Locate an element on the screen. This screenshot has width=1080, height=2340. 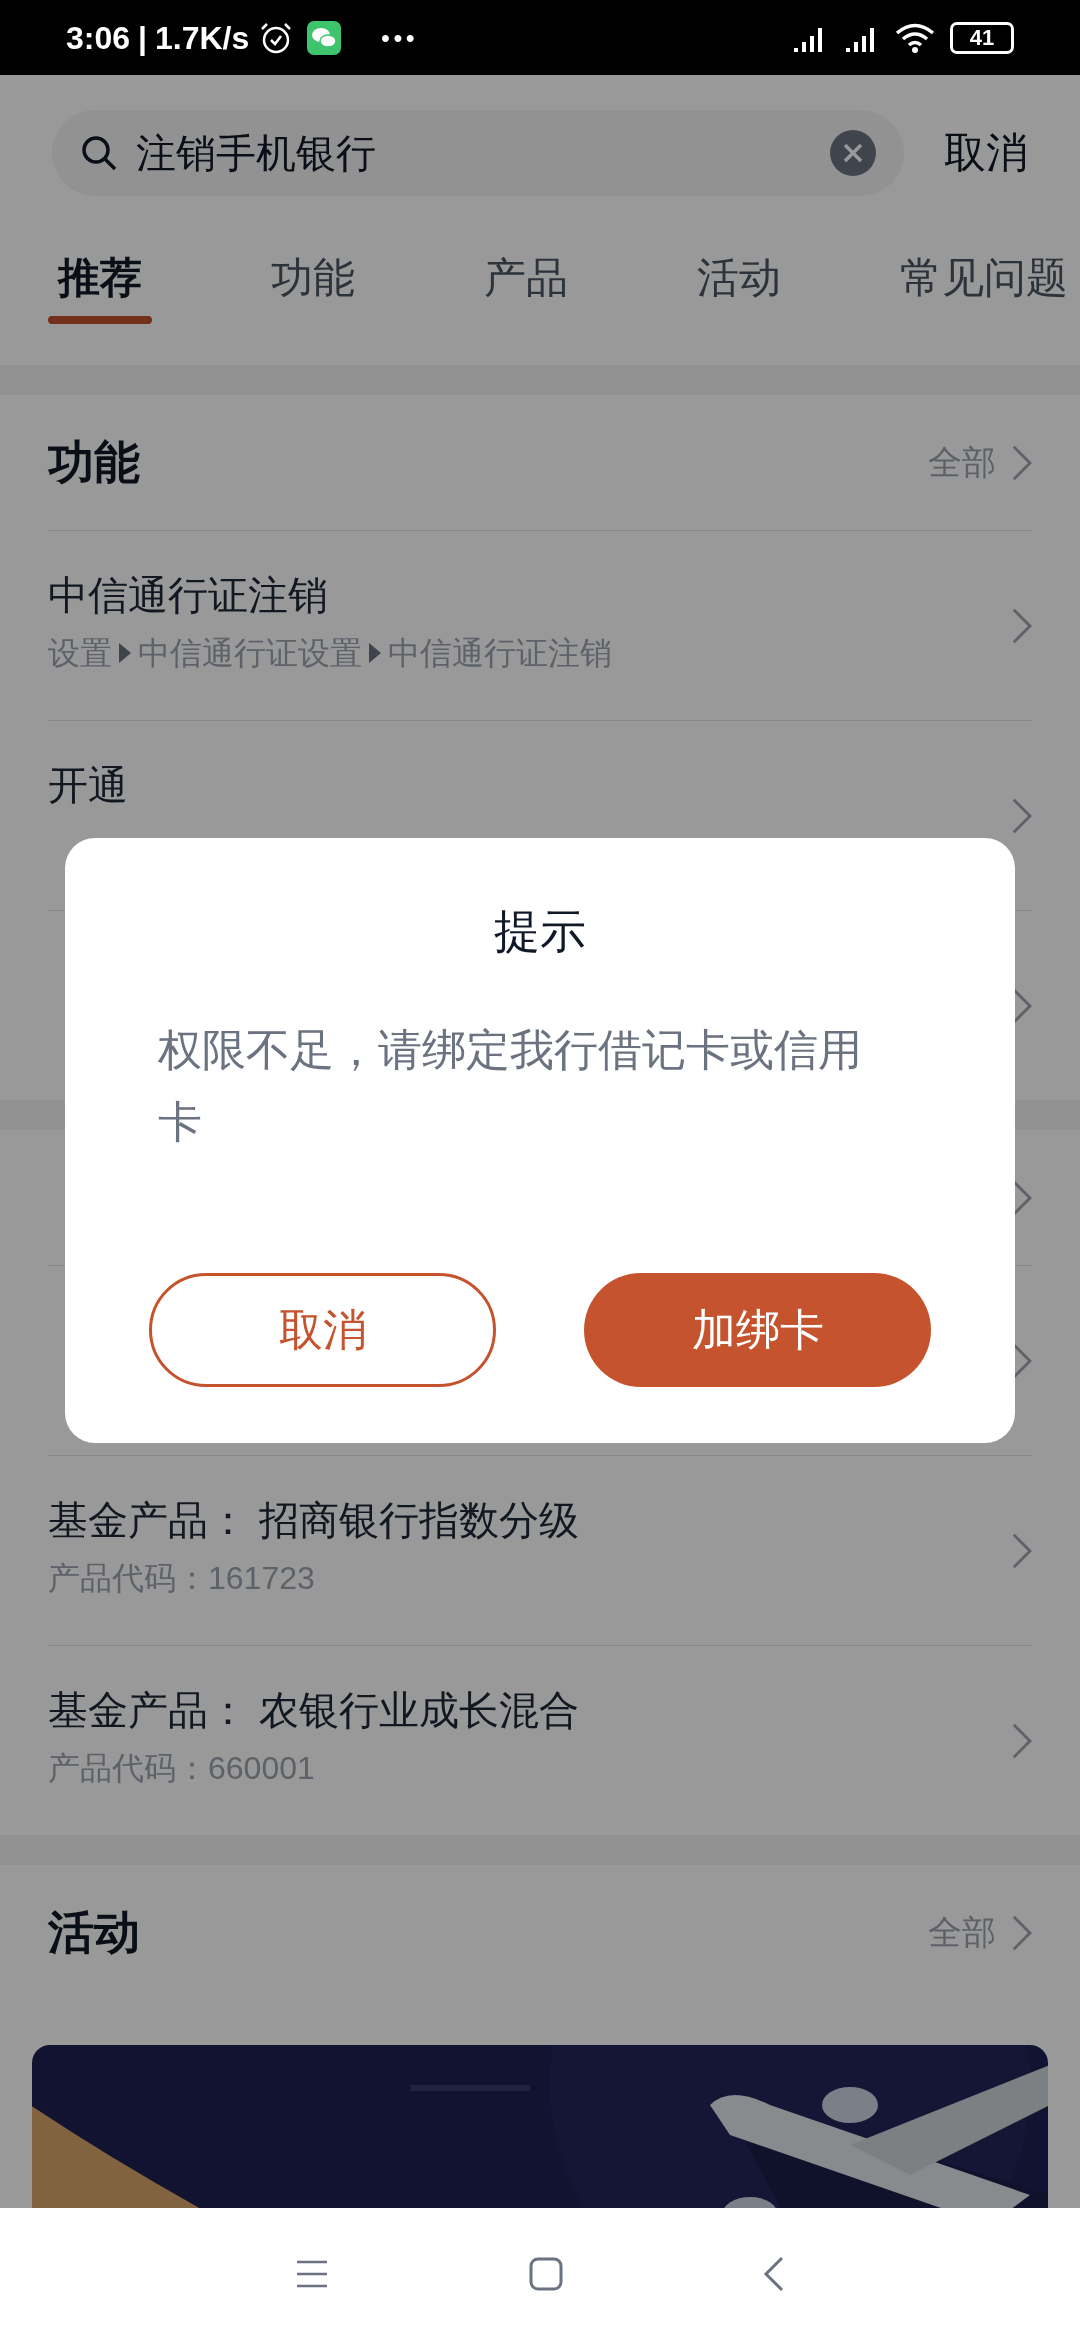
category-tab: 产品 is located at coordinates (526, 288).